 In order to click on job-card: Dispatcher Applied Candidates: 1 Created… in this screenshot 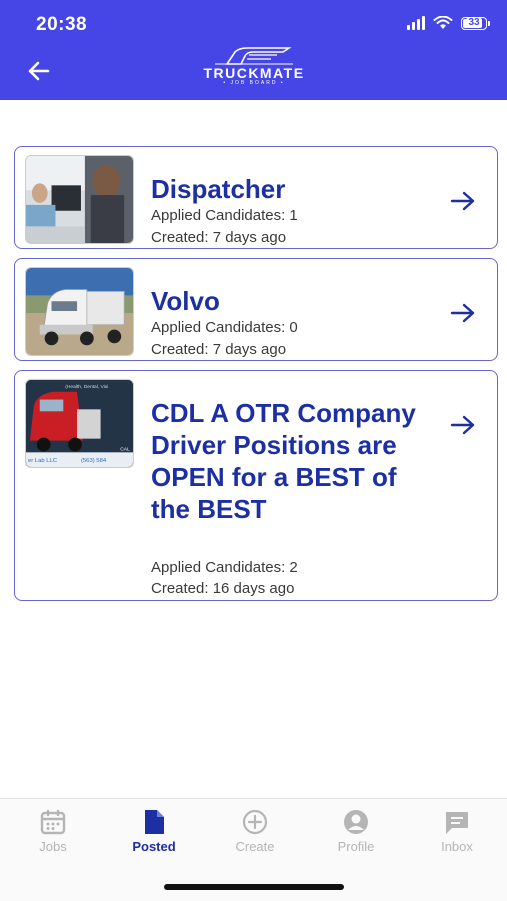, I will do `click(256, 197)`.